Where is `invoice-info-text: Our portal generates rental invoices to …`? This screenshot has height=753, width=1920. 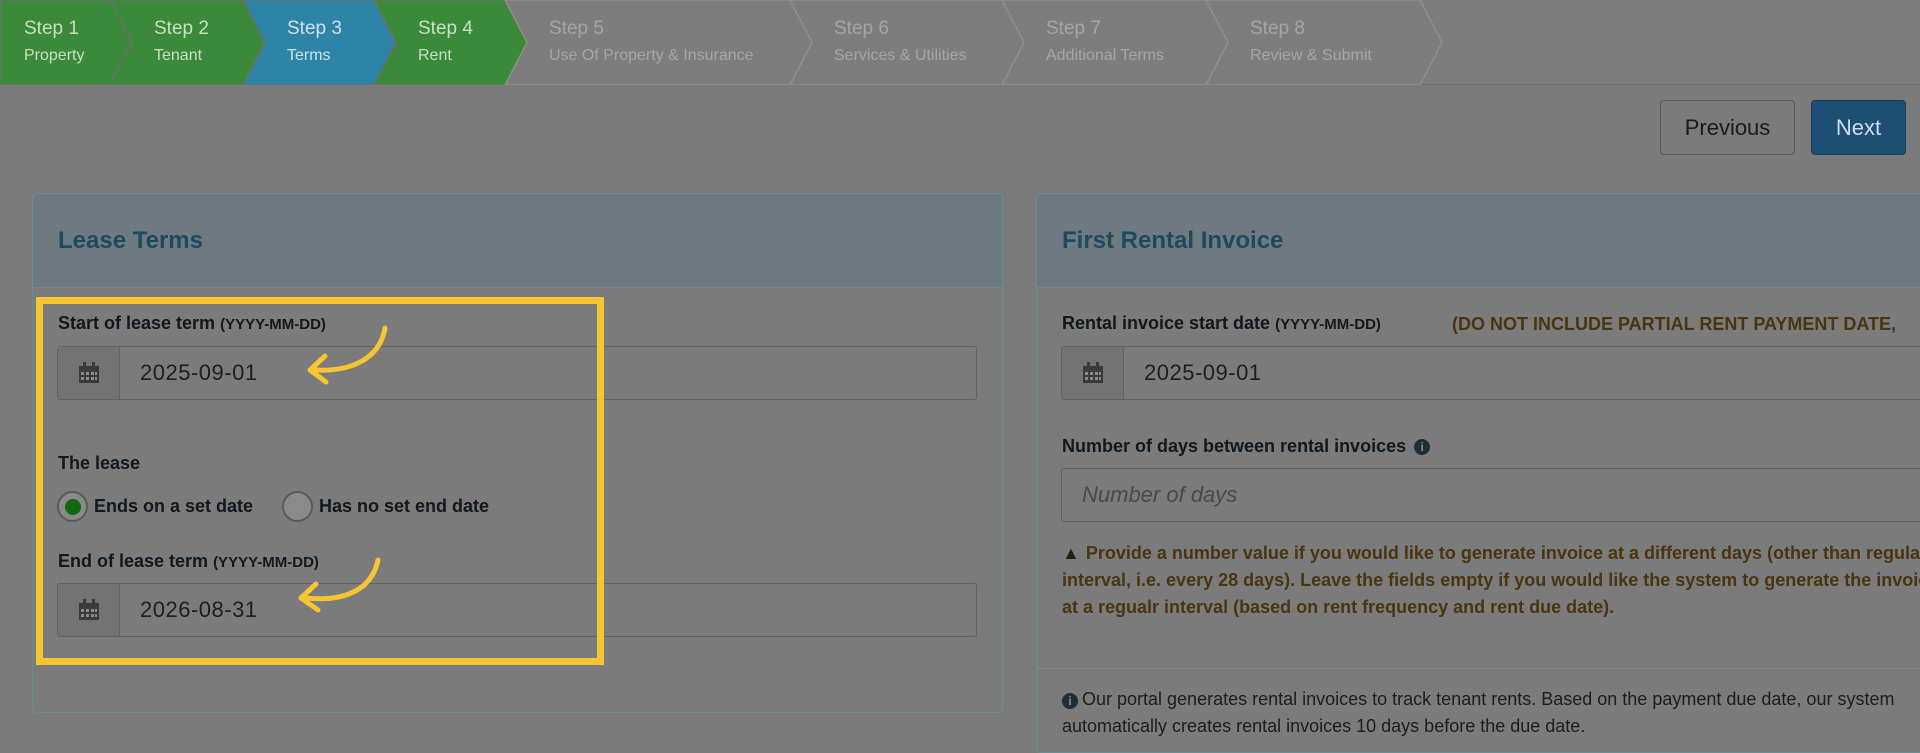
invoice-info-text: Our portal generates rental invoices to … is located at coordinates (1478, 712).